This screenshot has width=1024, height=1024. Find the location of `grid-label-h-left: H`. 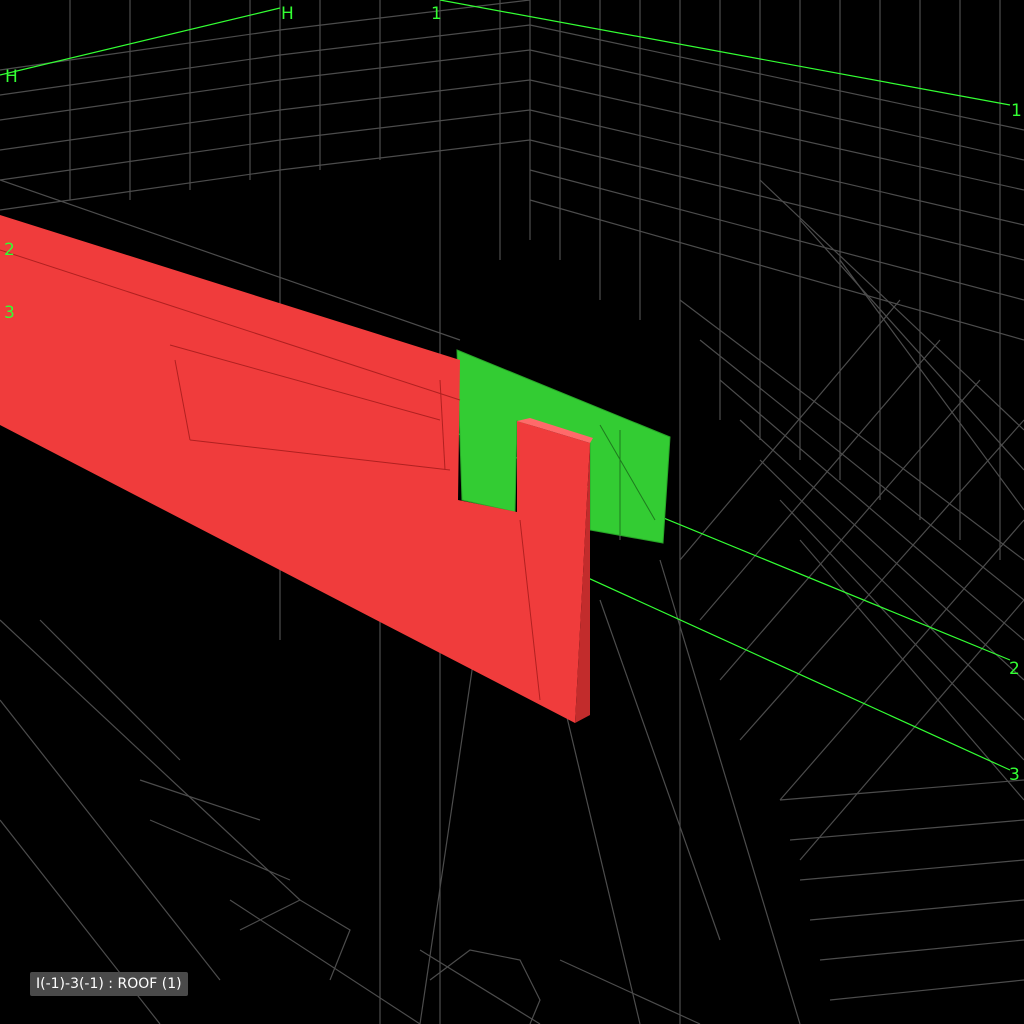

grid-label-h-left: H is located at coordinates (11, 77).